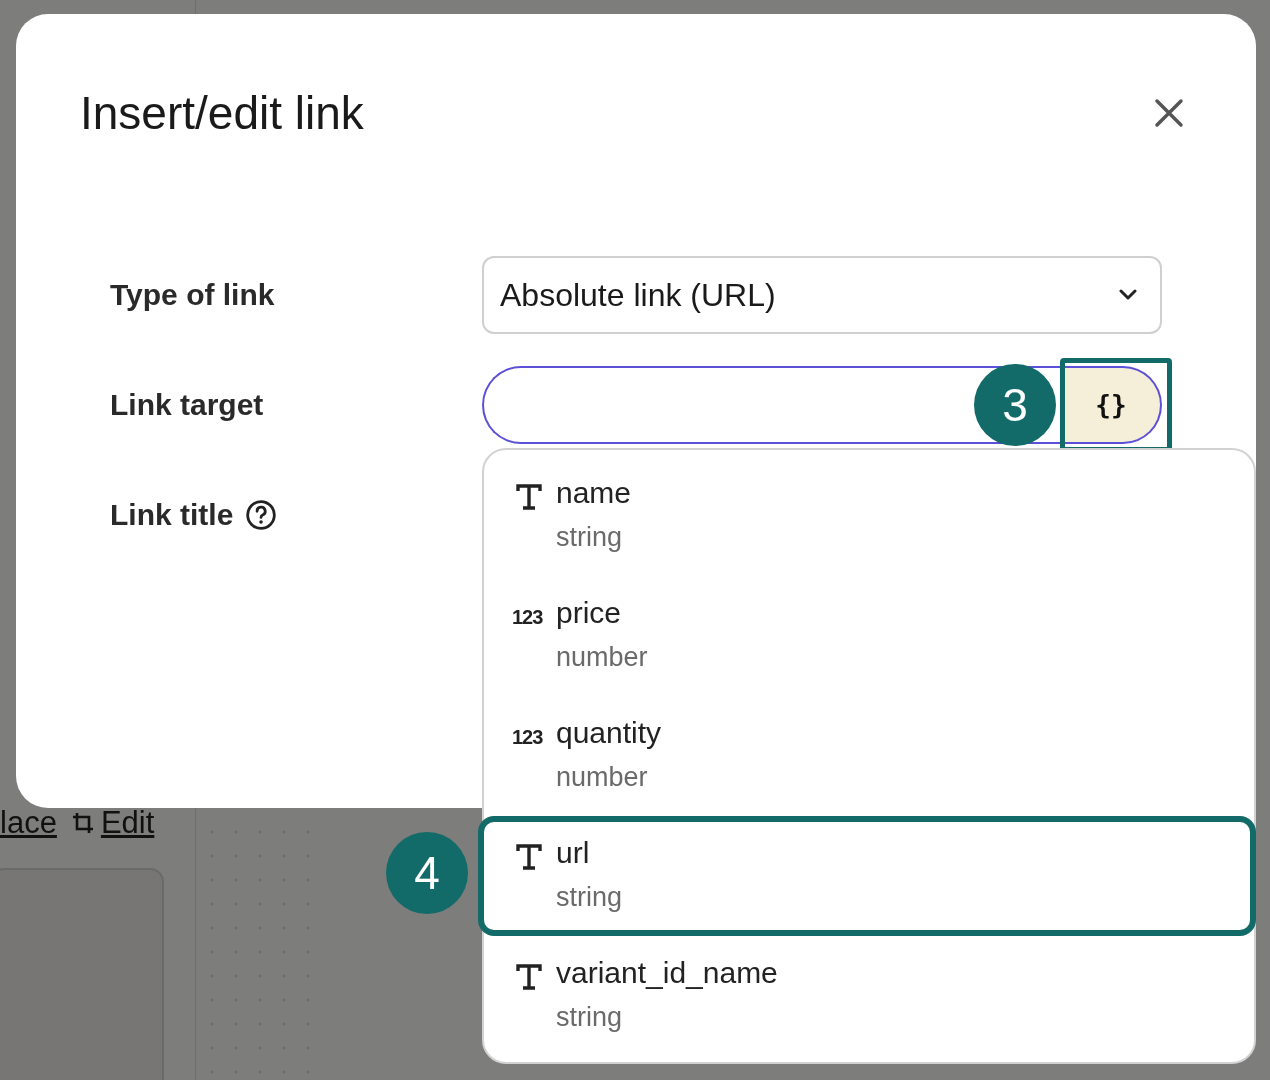  I want to click on link-type-select: Absolute link (URL), so click(822, 295).